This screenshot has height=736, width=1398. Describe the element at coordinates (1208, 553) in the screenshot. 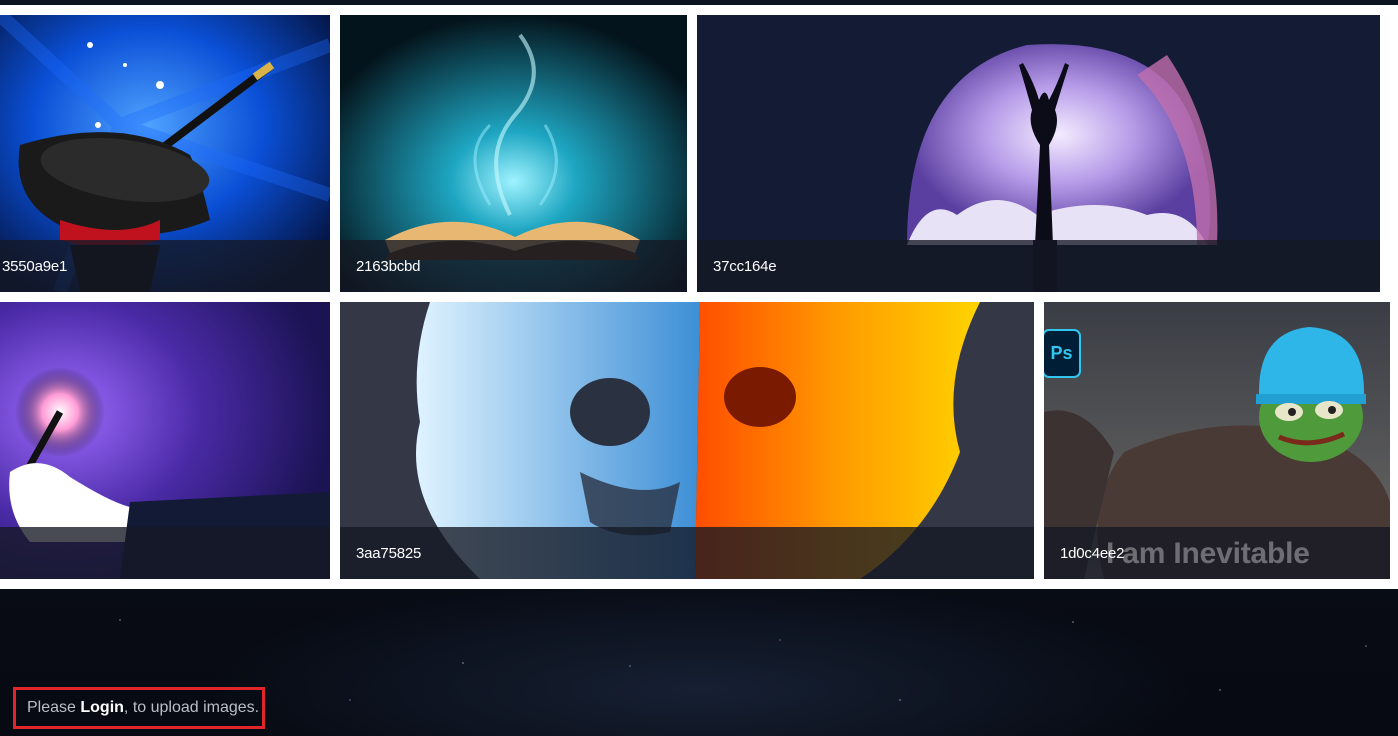

I see `meme-overlay-text: I am Inevitable` at that location.